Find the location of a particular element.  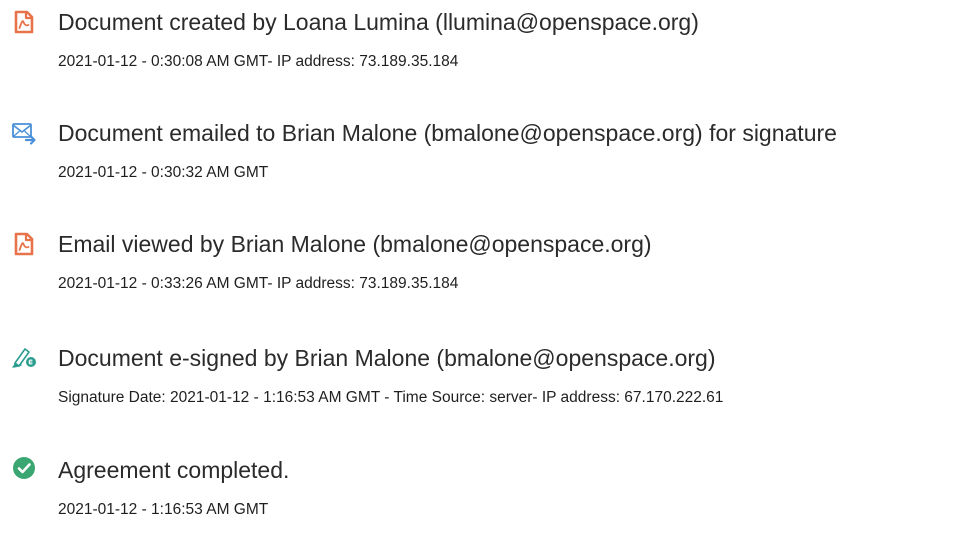

document-created-icon is located at coordinates (24, 22).